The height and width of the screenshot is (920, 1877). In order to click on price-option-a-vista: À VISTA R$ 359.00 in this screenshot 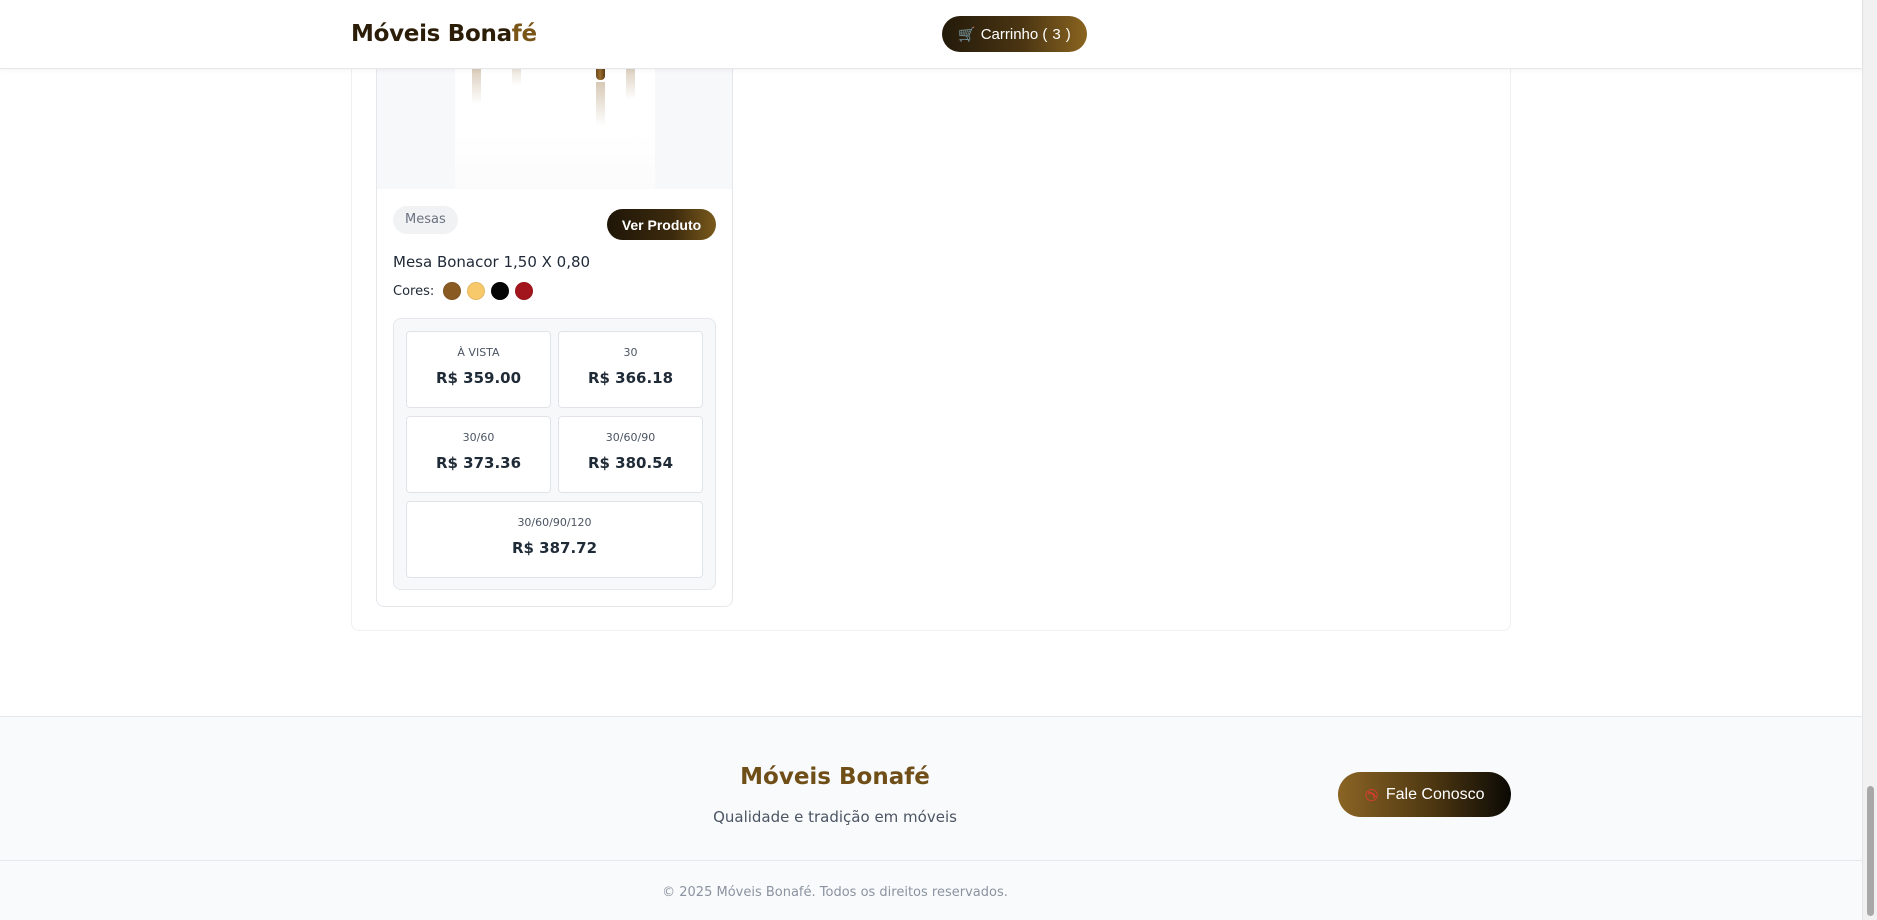, I will do `click(478, 369)`.